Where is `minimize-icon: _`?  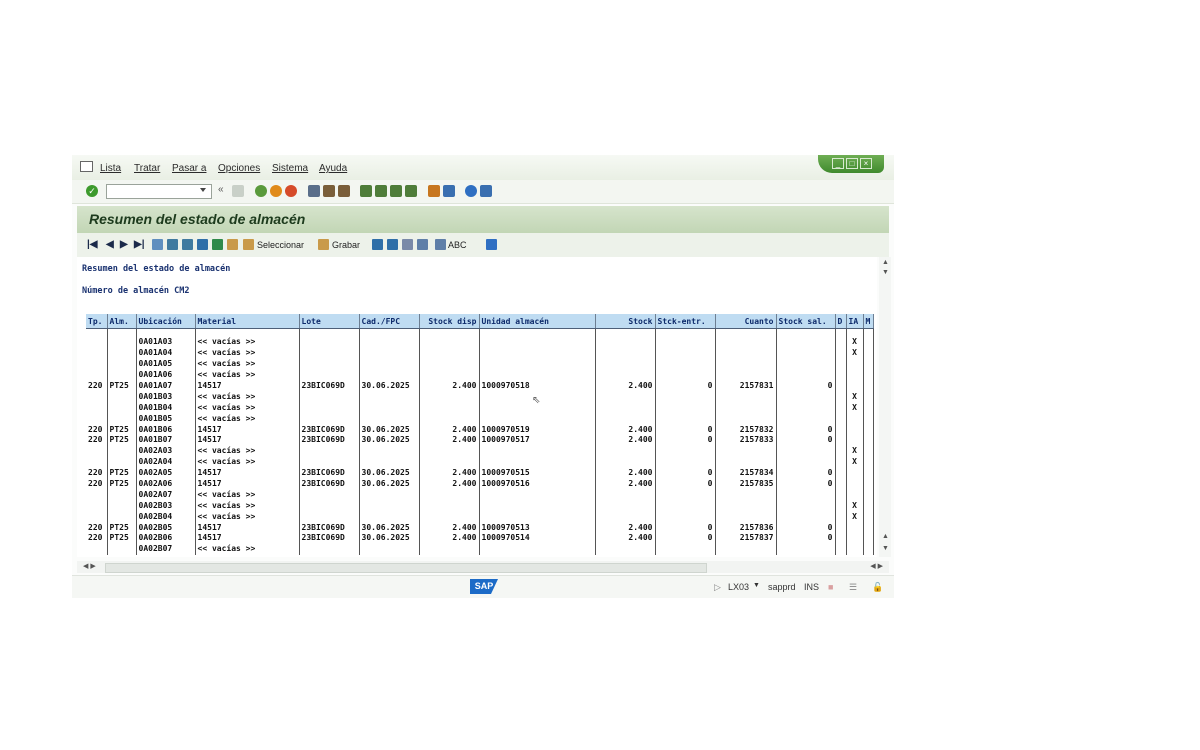
minimize-icon: _ is located at coordinates (838, 163).